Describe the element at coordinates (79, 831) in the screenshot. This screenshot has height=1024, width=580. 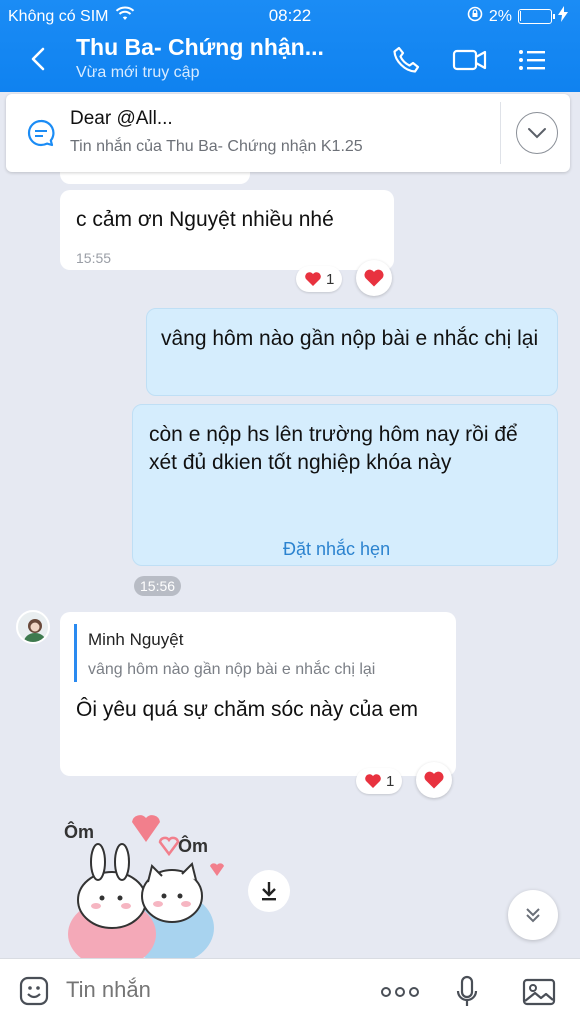
I see `sticker-text-left: Ôm` at that location.